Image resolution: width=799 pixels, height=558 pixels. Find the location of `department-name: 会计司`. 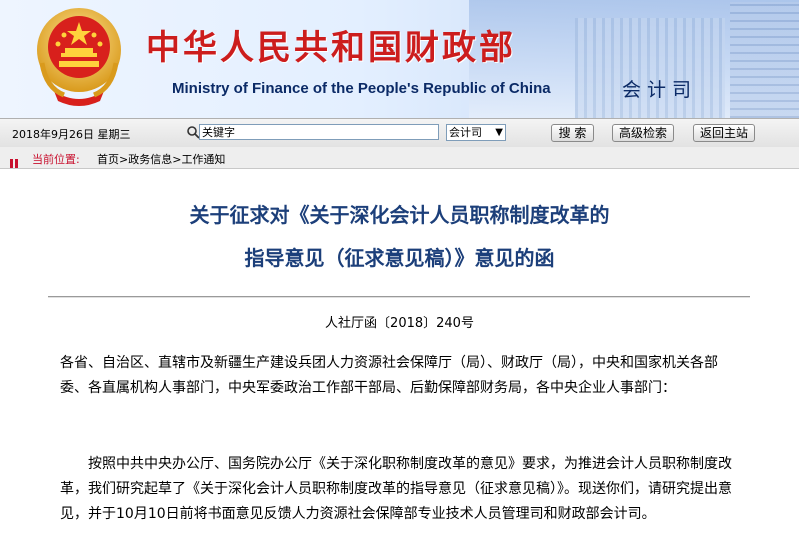

department-name: 会计司 is located at coordinates (660, 90).